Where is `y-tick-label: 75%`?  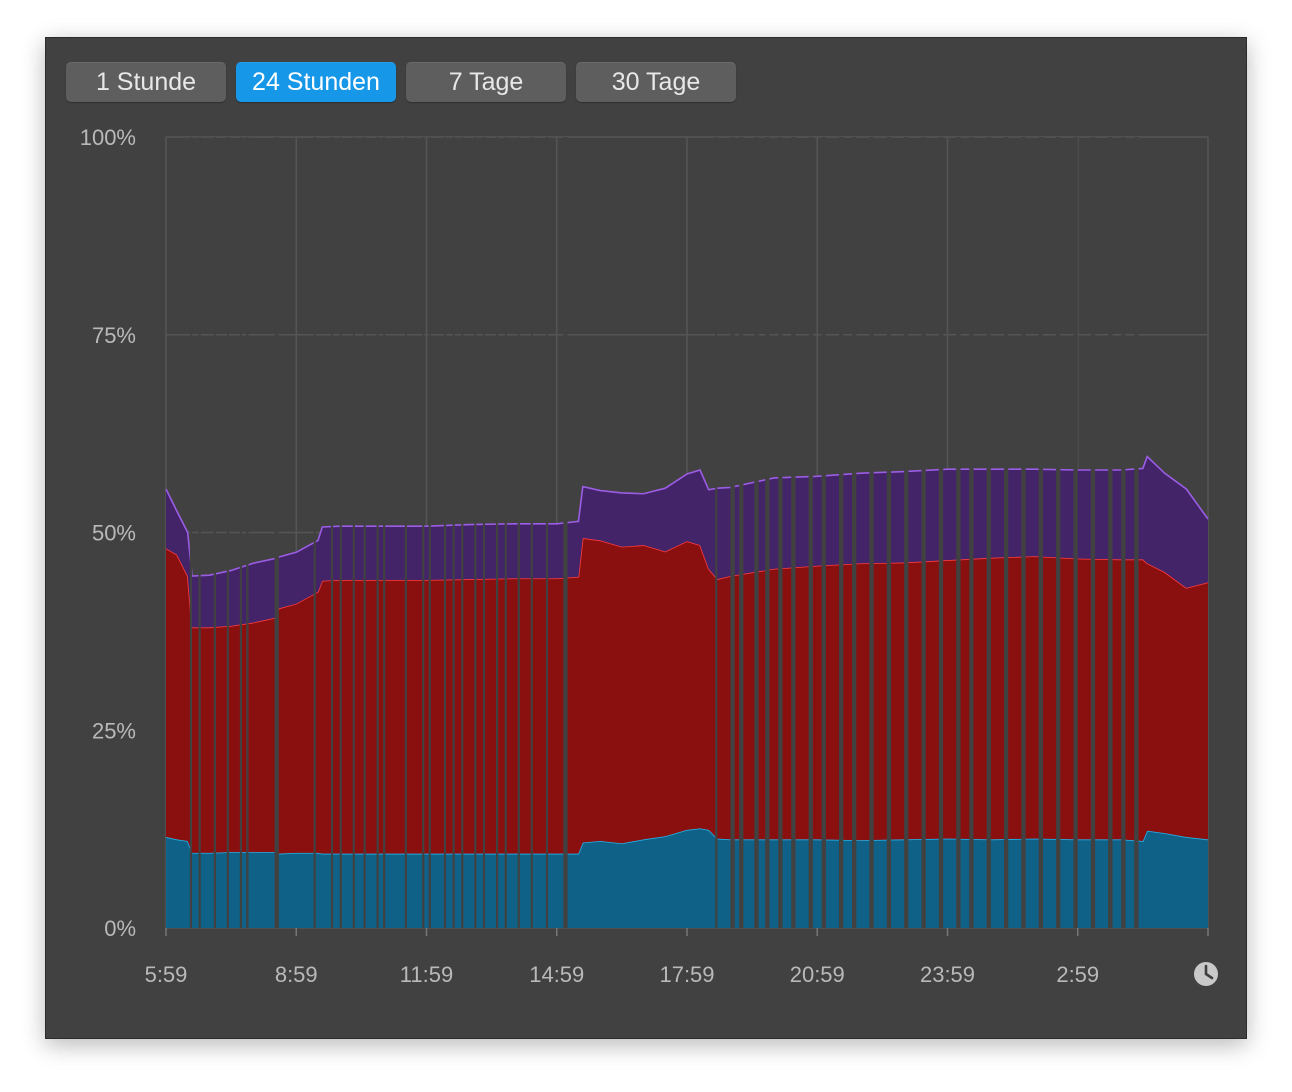
y-tick-label: 75% is located at coordinates (114, 335).